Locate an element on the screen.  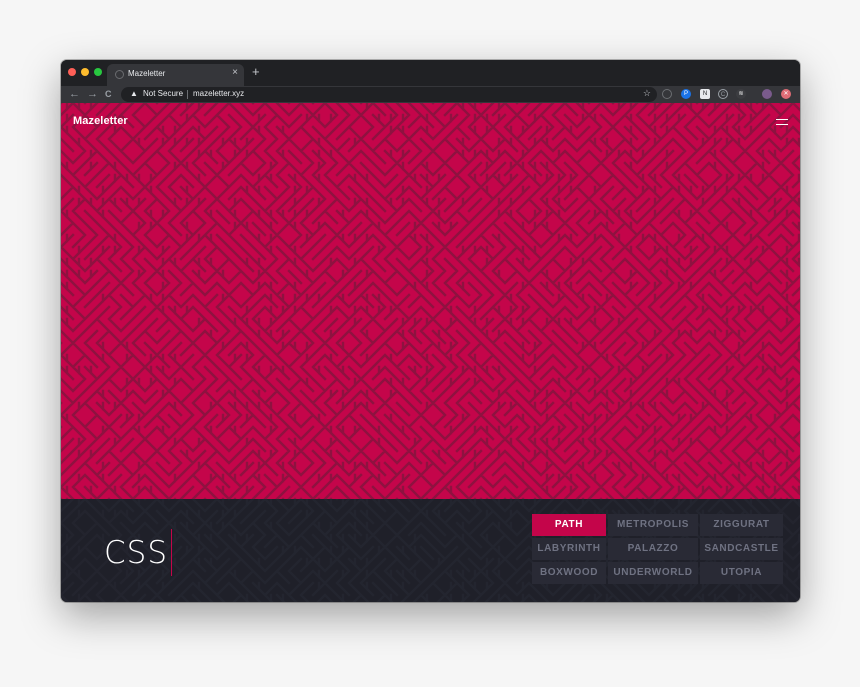
forward-button: → is located at coordinates (92, 94).